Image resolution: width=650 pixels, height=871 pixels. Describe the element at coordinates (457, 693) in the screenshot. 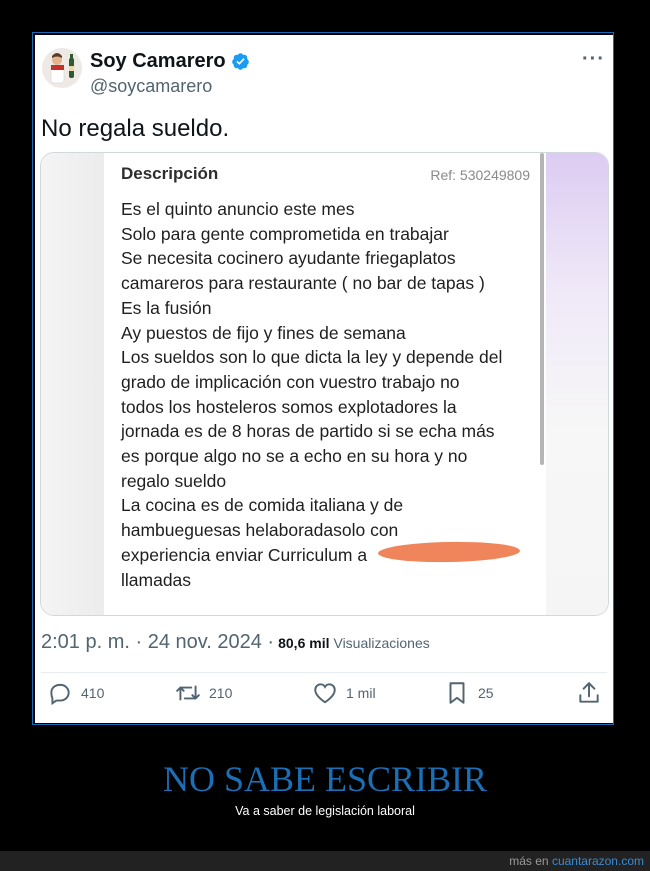

I see `bookmark-icon` at that location.